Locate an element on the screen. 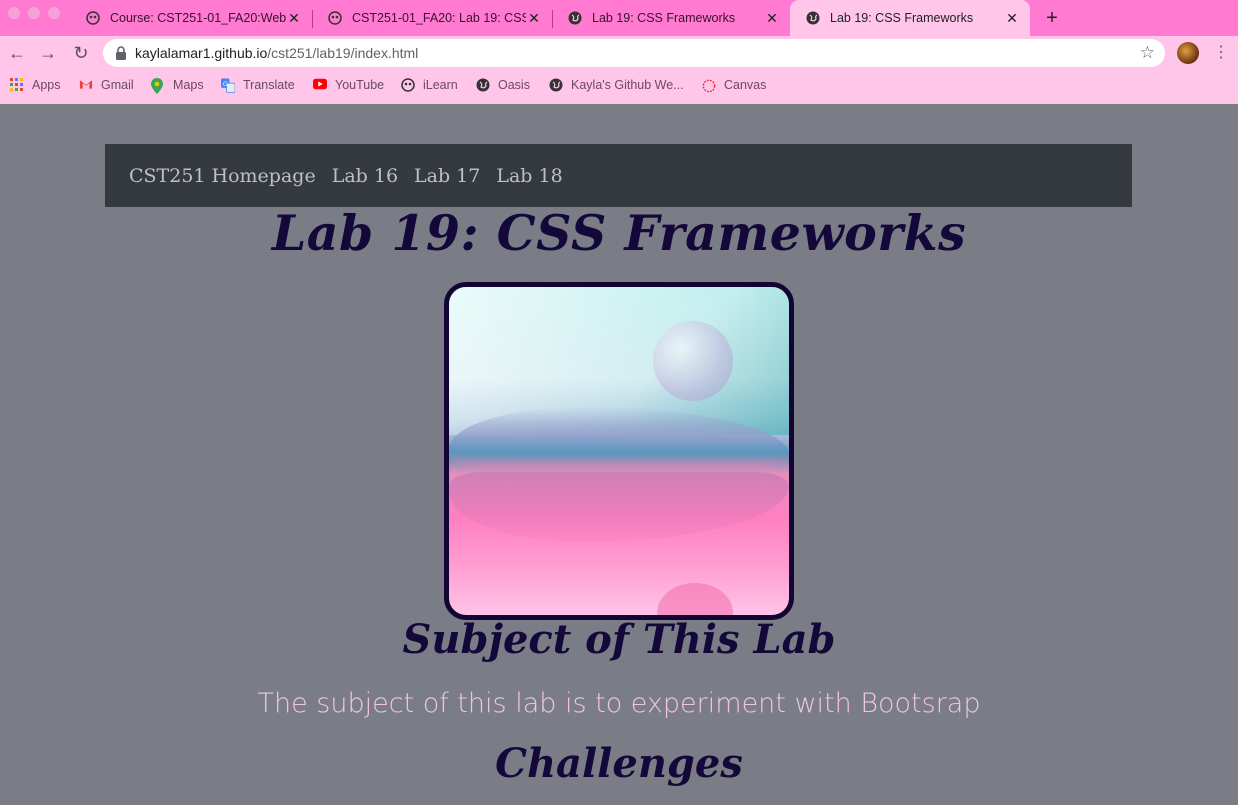 Image resolution: width=1238 pixels, height=805 pixels. tab-title: Course: CST251-01_FA20:Web is located at coordinates (198, 18).